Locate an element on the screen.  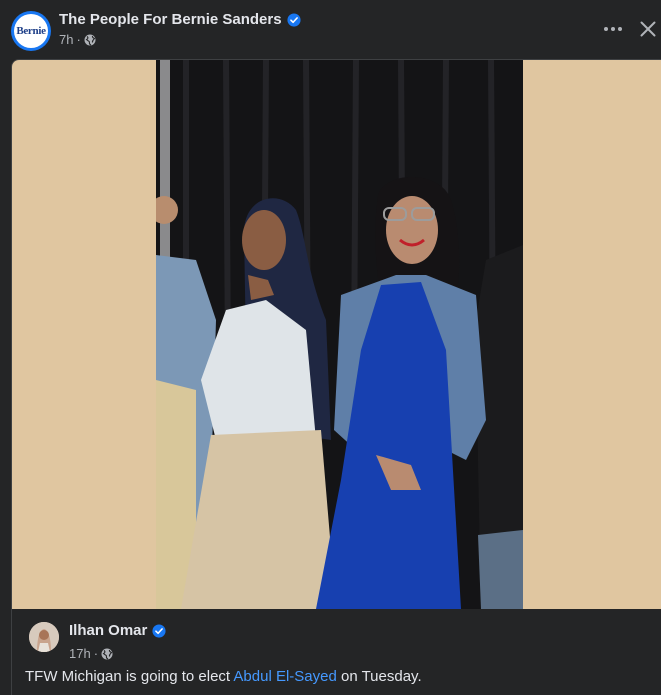
post-meta: 7h · is located at coordinates (77, 39).